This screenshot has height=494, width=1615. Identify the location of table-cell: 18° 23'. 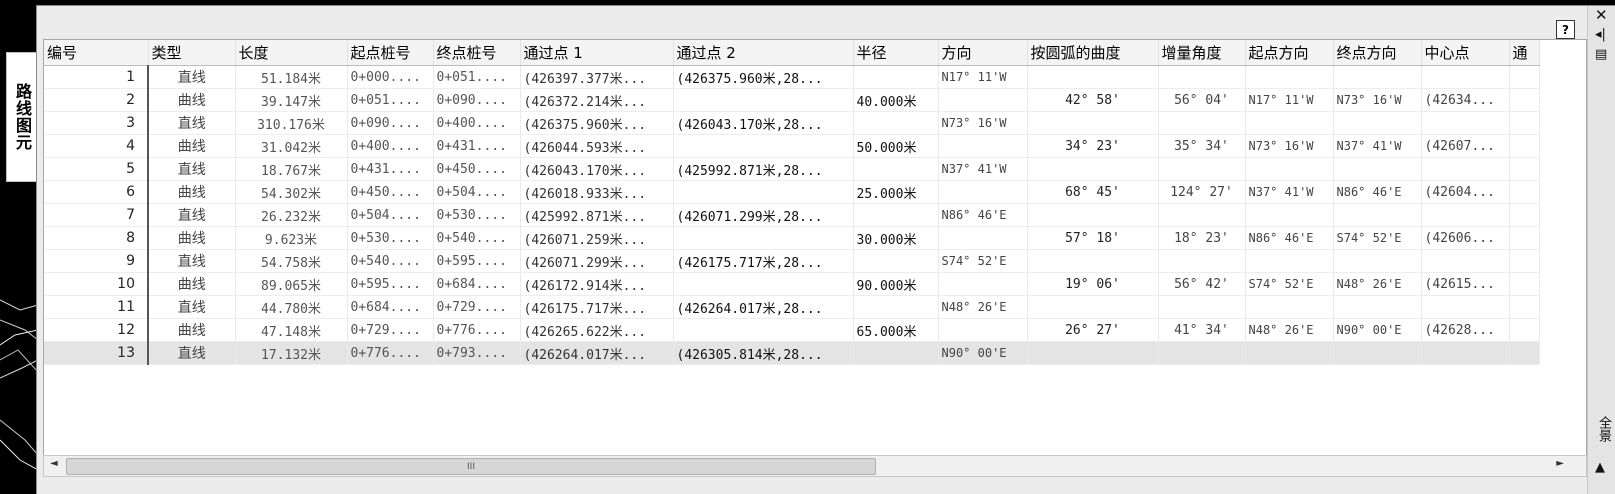
(1202, 238).